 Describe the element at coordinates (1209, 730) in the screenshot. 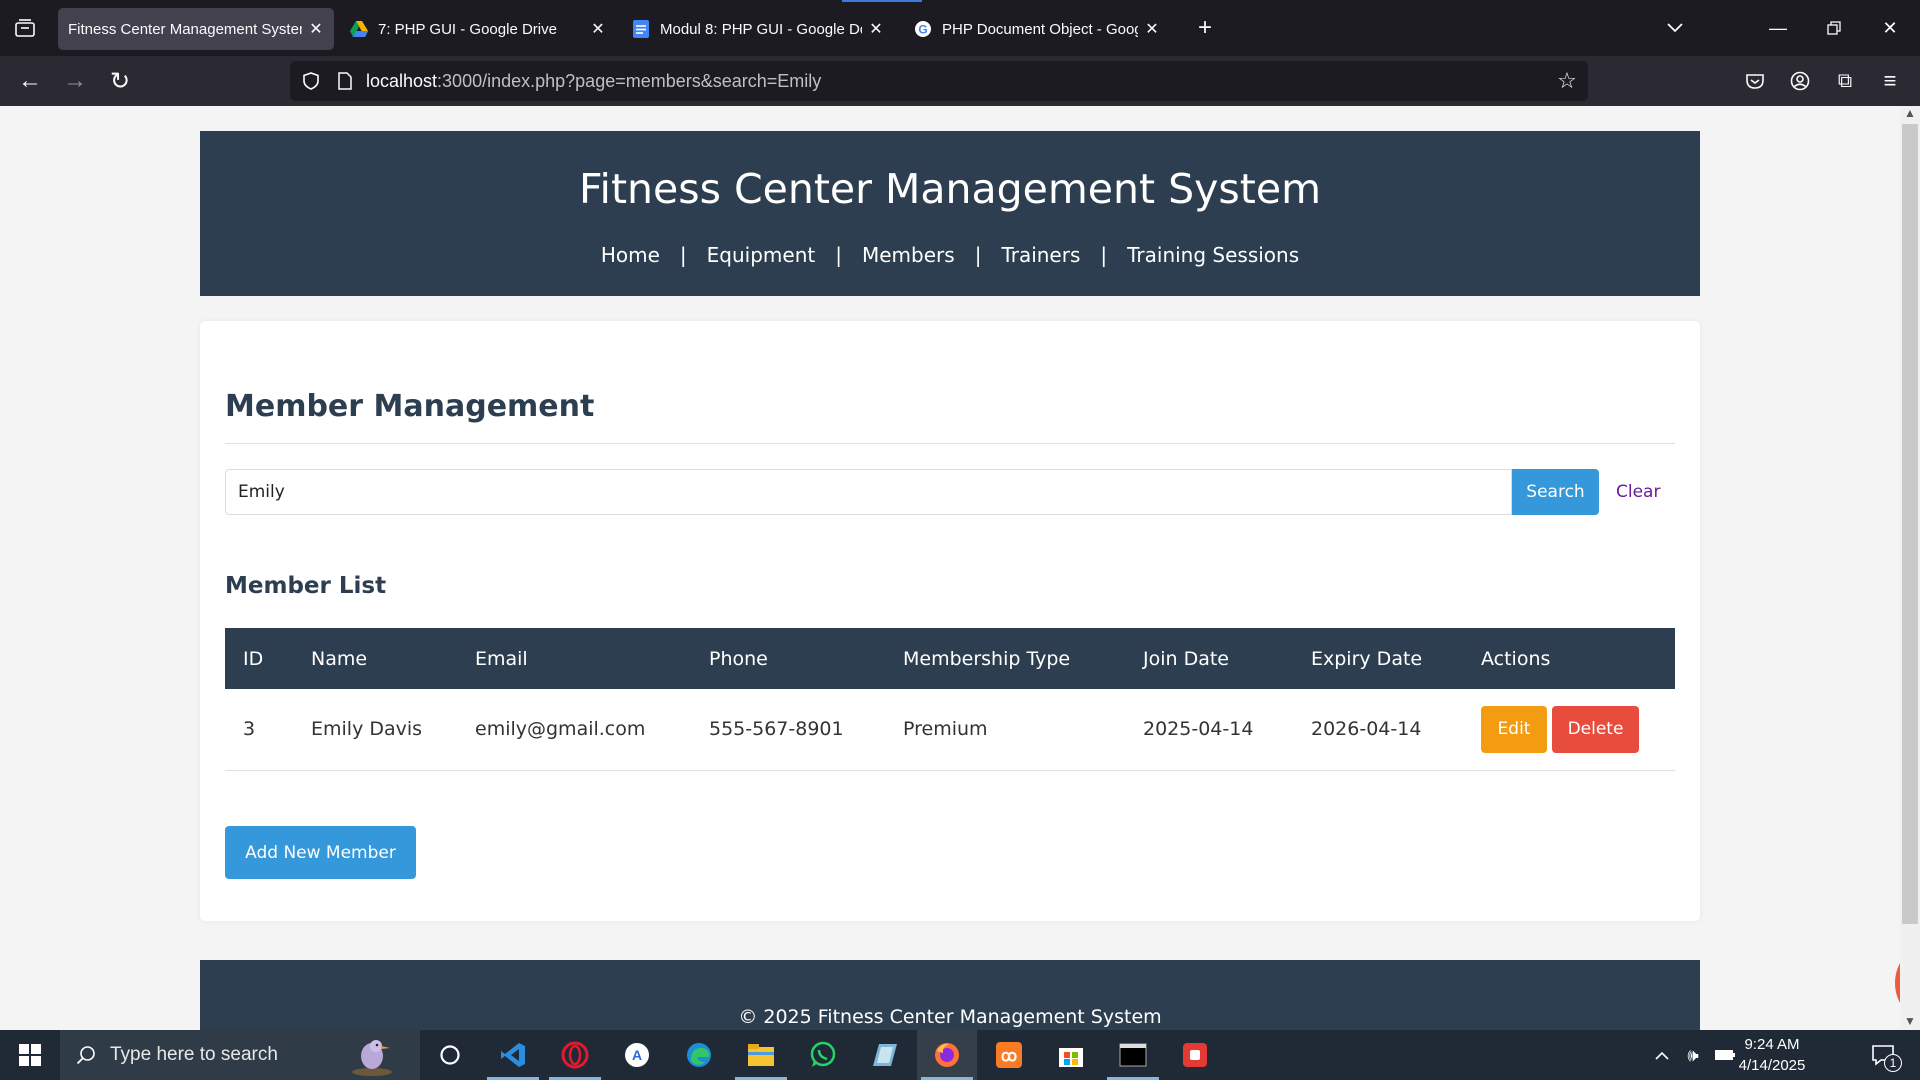

I see `cell-join-date: 2025-04-14` at that location.